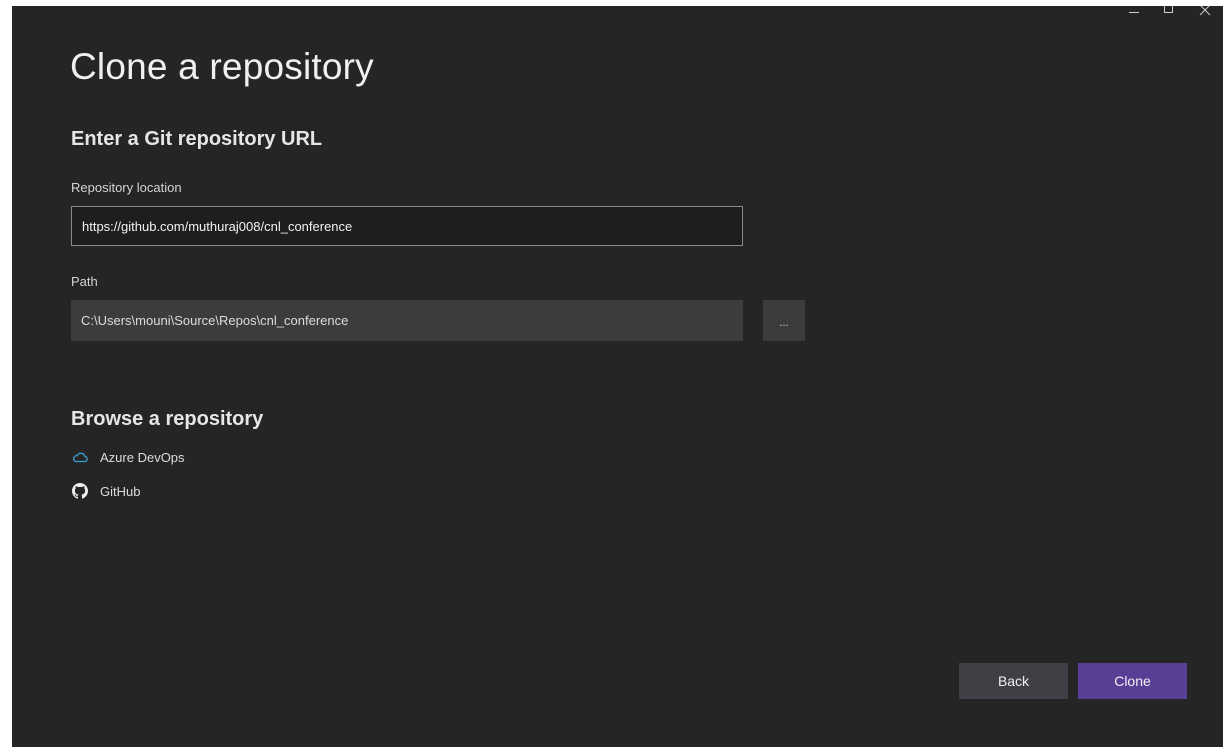 This screenshot has width=1223, height=747. I want to click on repository-location-label: Repository location, so click(126, 187).